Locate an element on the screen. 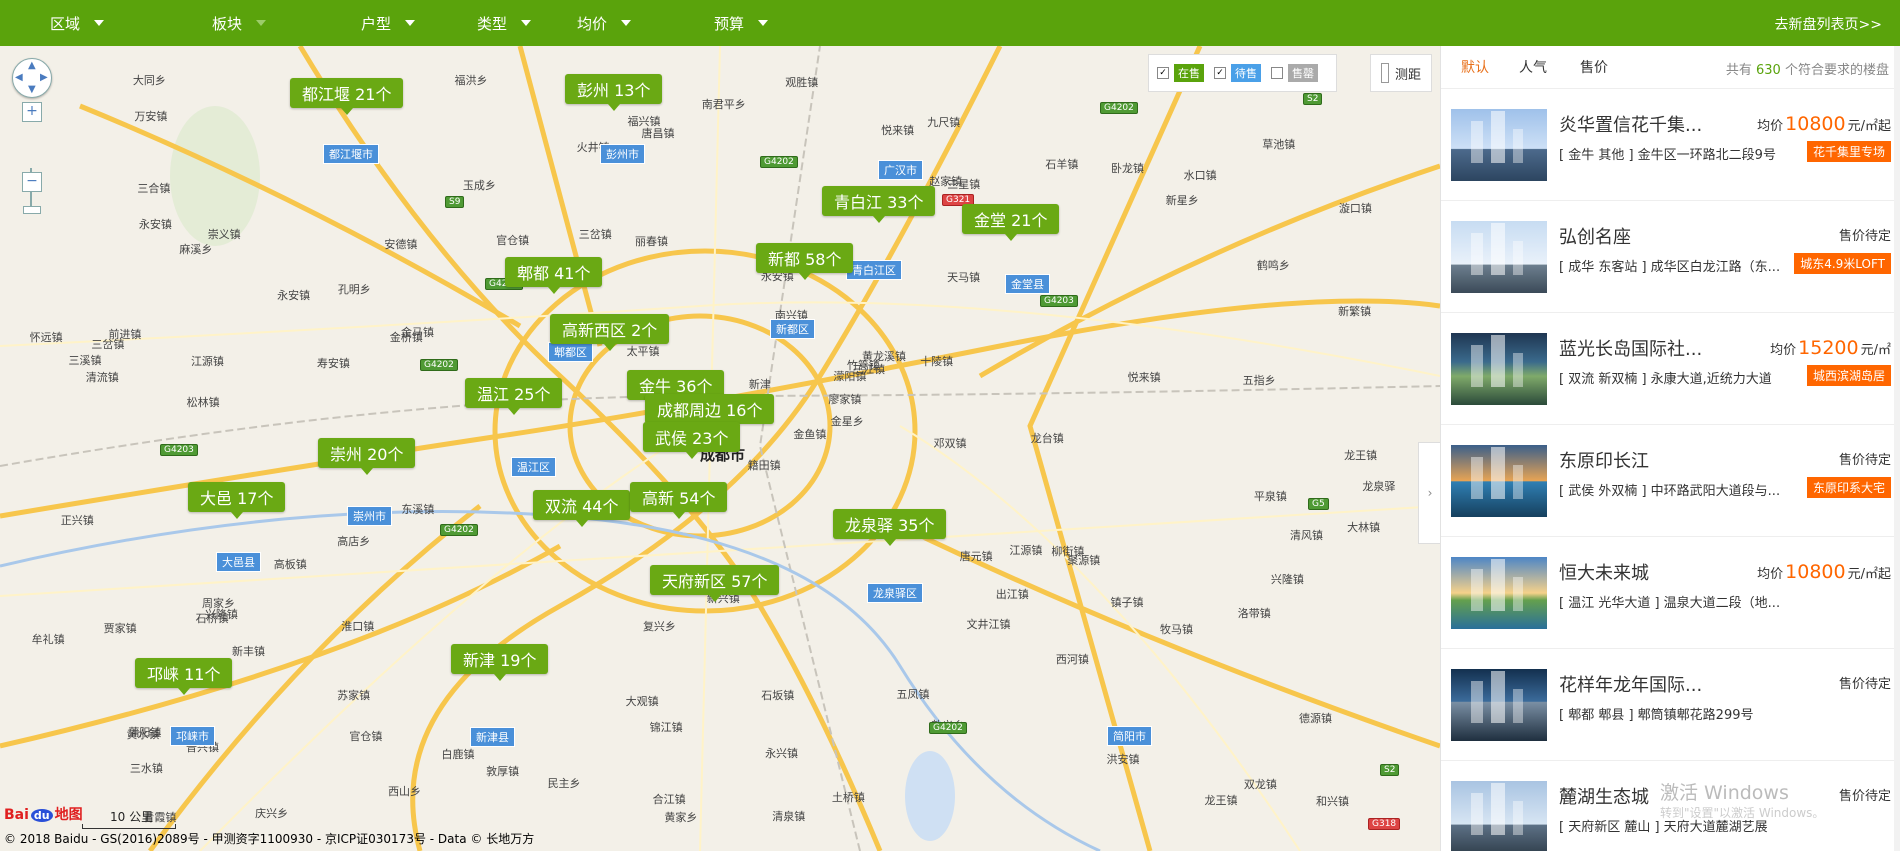 The image size is (1900, 851). filter-1: 板块 is located at coordinates (242, 23).